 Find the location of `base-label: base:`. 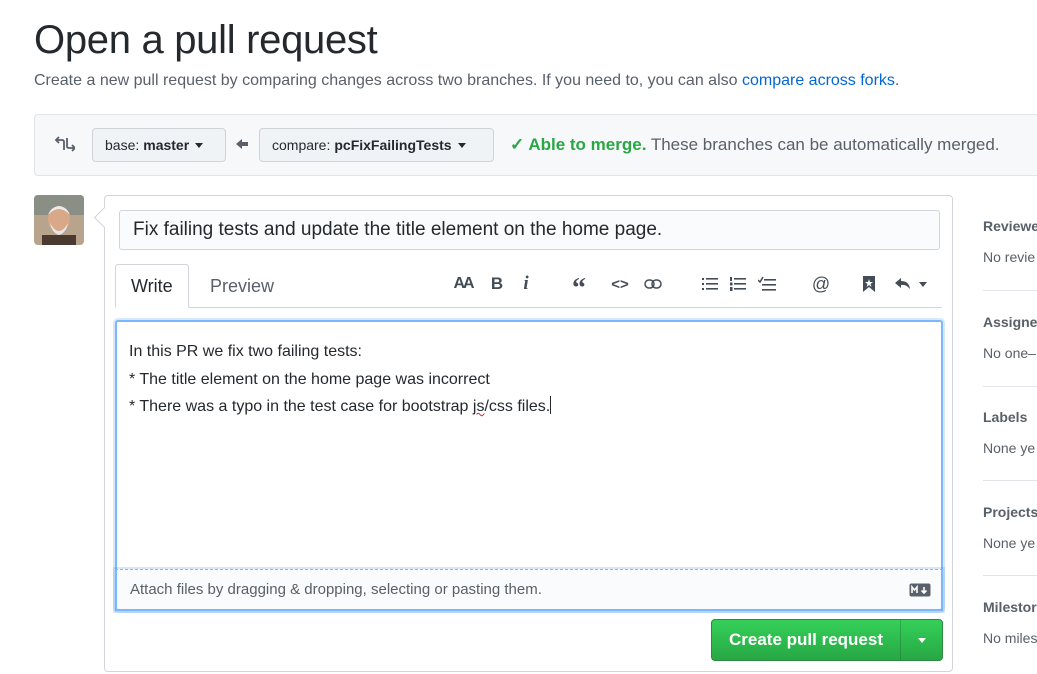

base-label: base: is located at coordinates (122, 145).